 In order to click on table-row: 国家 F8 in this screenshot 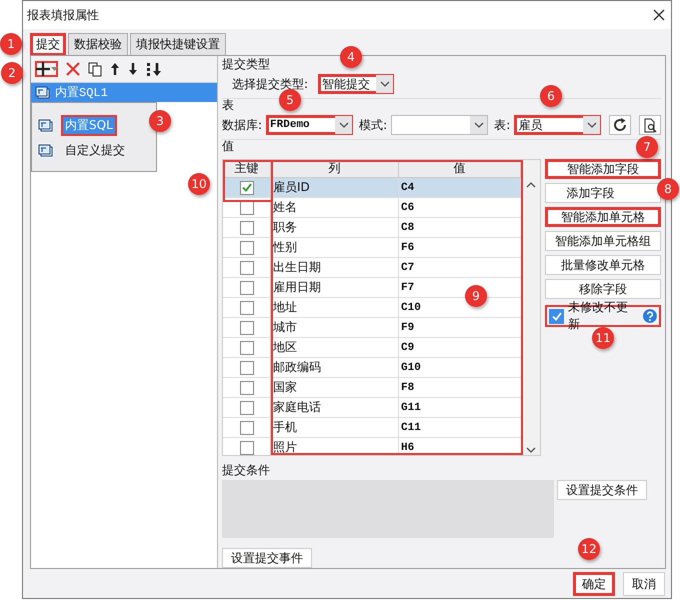, I will do `click(372, 388)`.